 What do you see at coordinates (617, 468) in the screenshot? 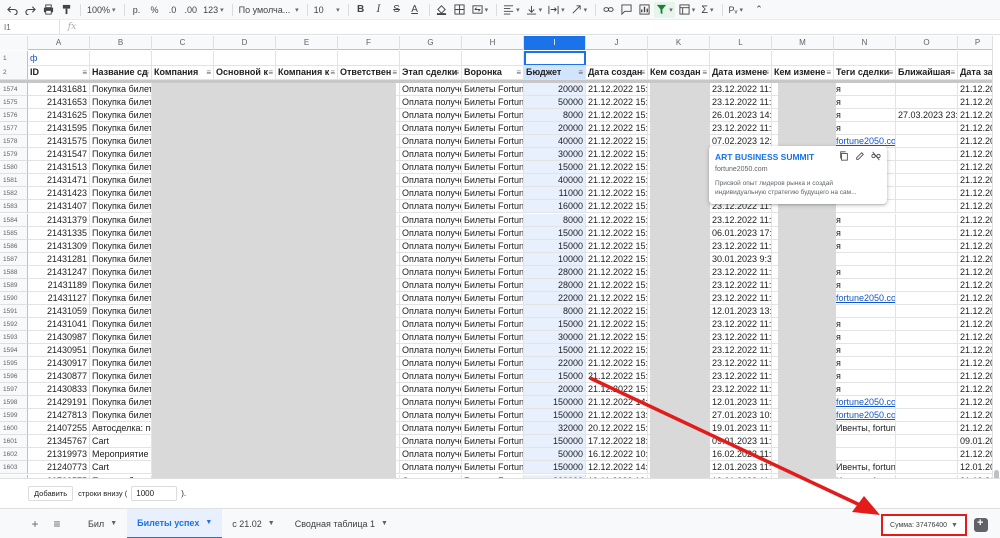
I see `cell: 12.12.2022 14:5` at bounding box center [617, 468].